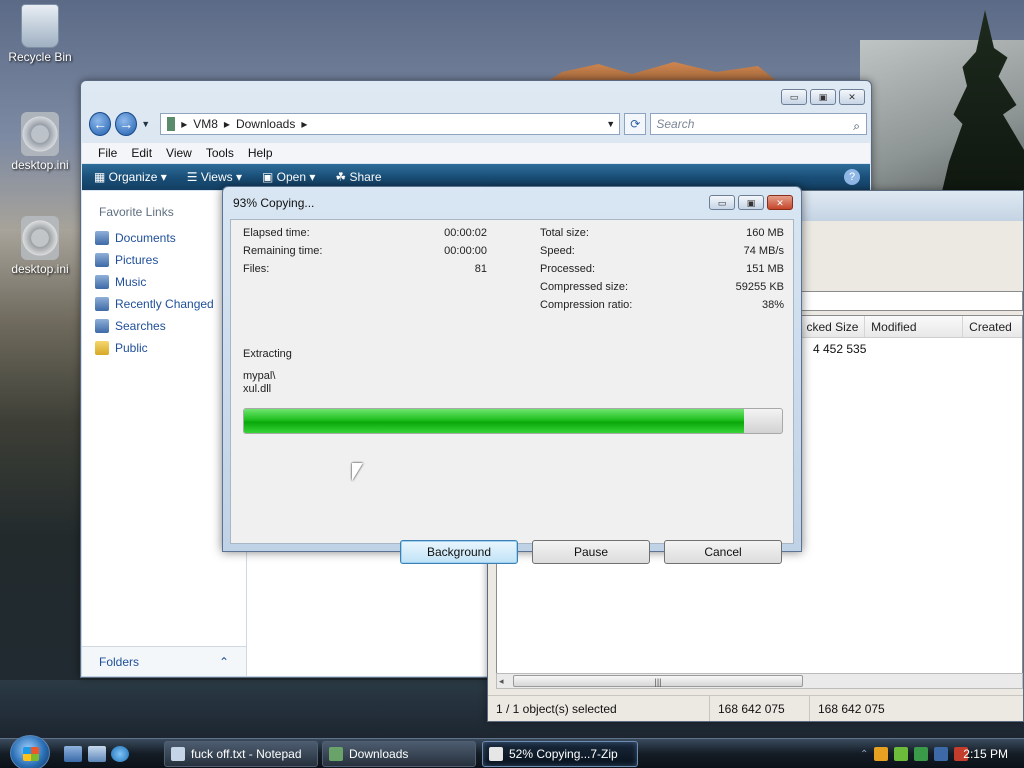 This screenshot has width=1024, height=768. I want to click on stat-value: 38%, so click(772, 305).